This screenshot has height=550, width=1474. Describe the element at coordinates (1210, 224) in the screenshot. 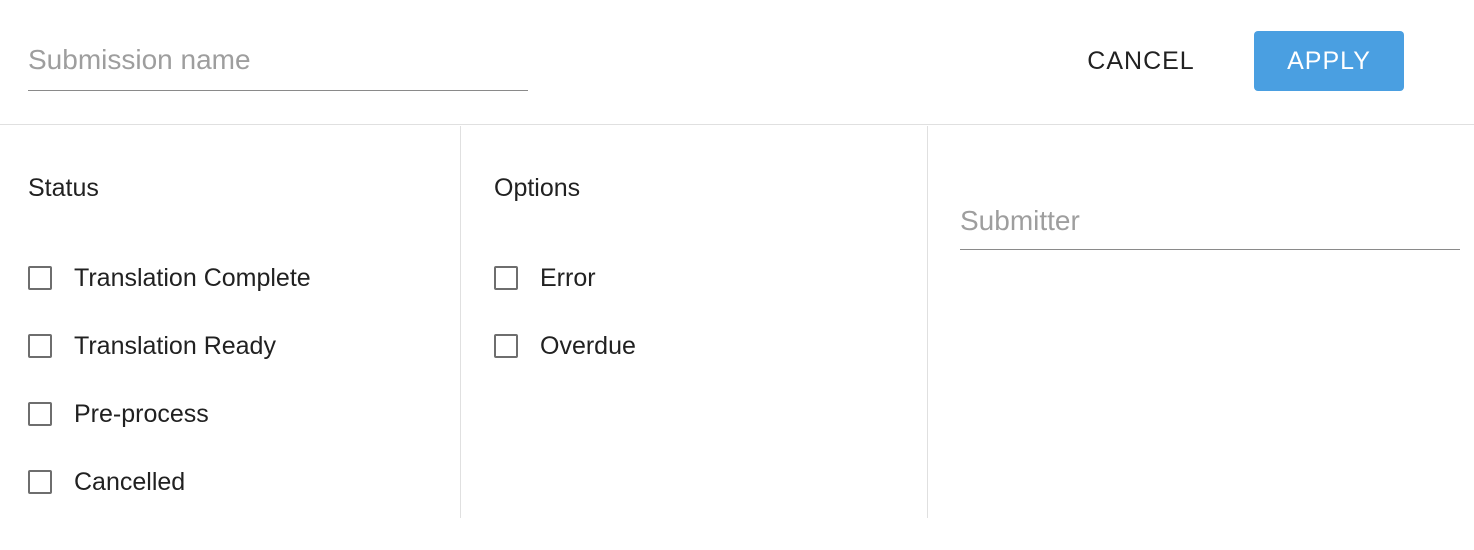

I see `submitter-input` at that location.